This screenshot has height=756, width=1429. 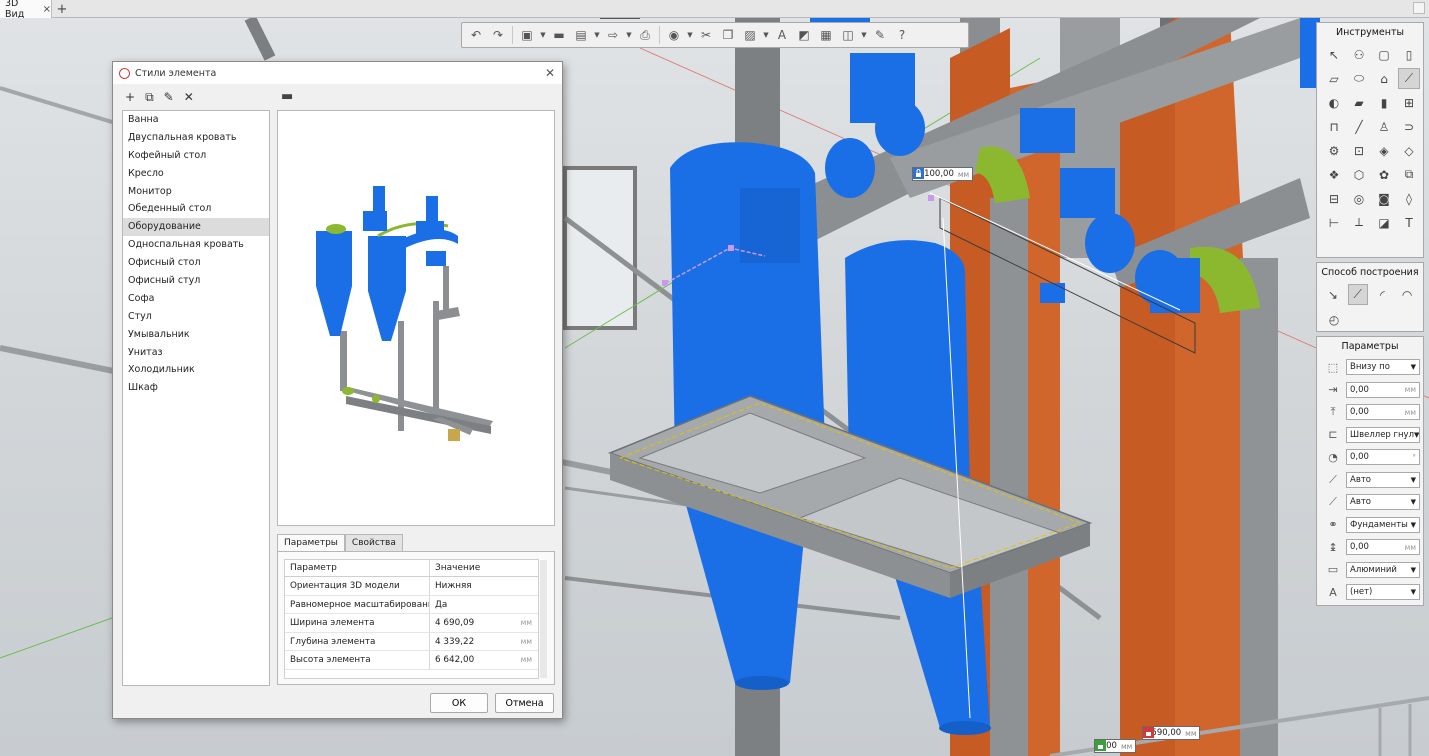 I want to click on cut-icon: ✂, so click(x=706, y=35).